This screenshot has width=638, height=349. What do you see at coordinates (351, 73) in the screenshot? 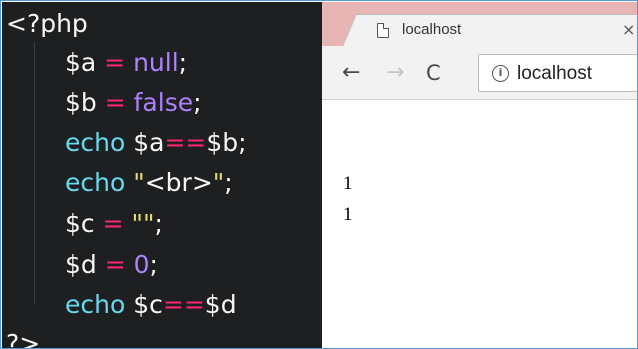
I see `back-button: ←` at bounding box center [351, 73].